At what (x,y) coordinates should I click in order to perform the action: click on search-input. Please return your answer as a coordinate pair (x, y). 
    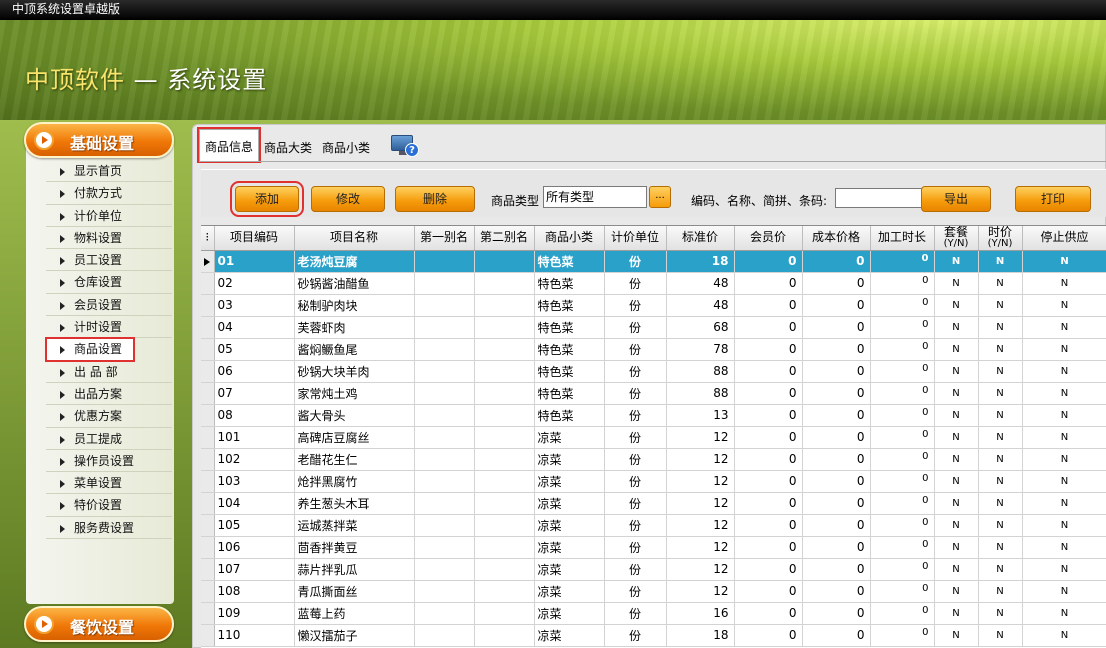
    Looking at the image, I should click on (883, 198).